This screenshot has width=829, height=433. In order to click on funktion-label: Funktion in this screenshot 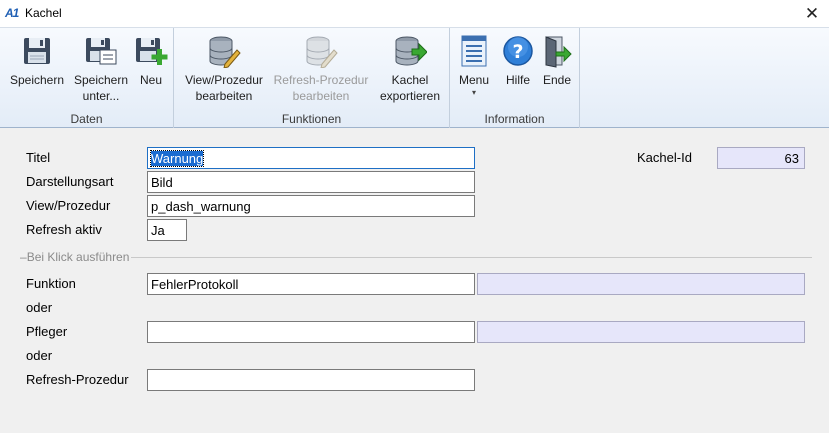, I will do `click(51, 283)`.